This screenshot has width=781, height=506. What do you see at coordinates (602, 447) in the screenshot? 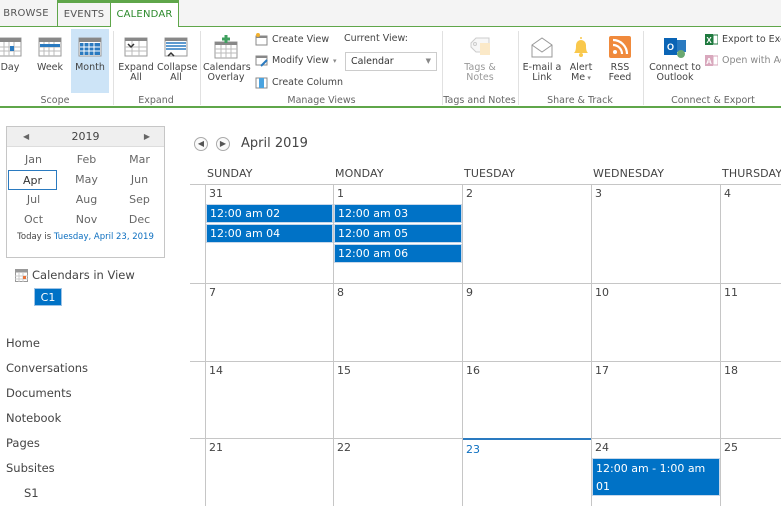
I see `day-number: 24` at bounding box center [602, 447].